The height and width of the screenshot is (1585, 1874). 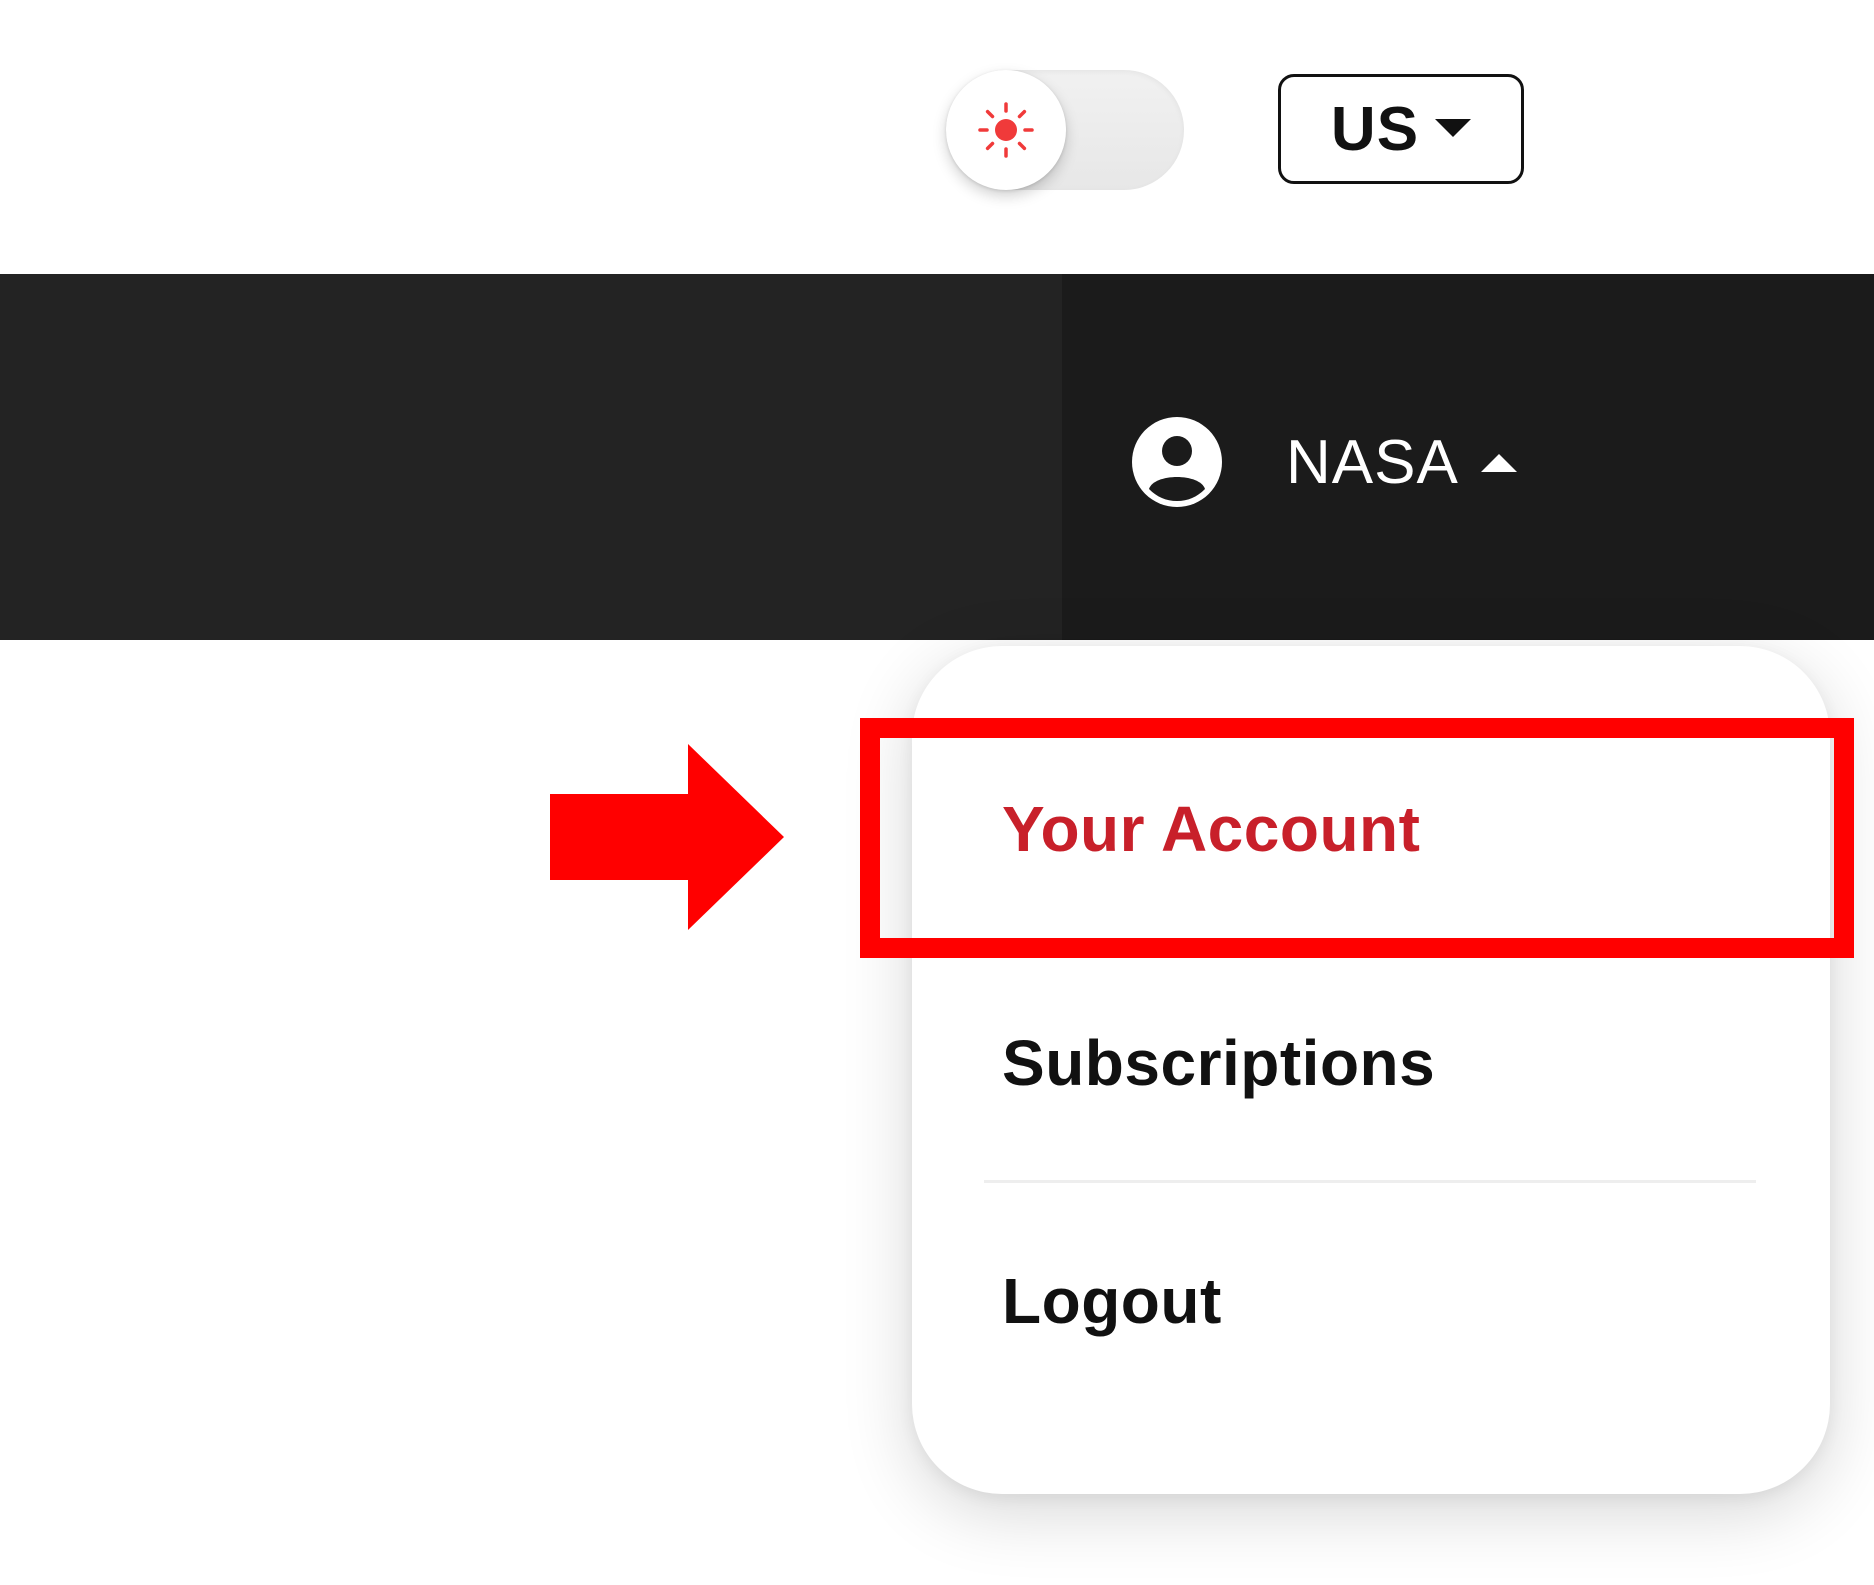 I want to click on region-select: US, so click(x=1401, y=129).